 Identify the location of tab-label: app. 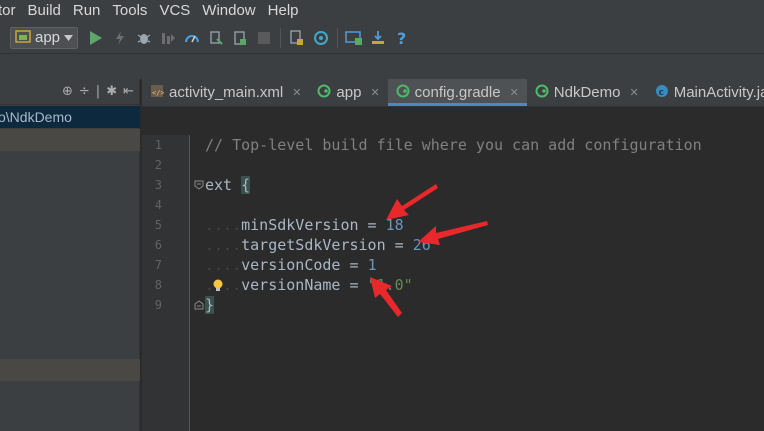
(349, 92).